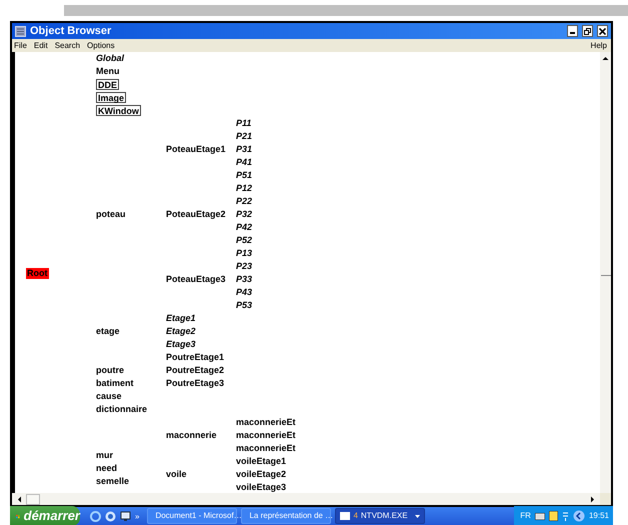  Describe the element at coordinates (181, 344) in the screenshot. I see `tree-node: Etage3` at that location.